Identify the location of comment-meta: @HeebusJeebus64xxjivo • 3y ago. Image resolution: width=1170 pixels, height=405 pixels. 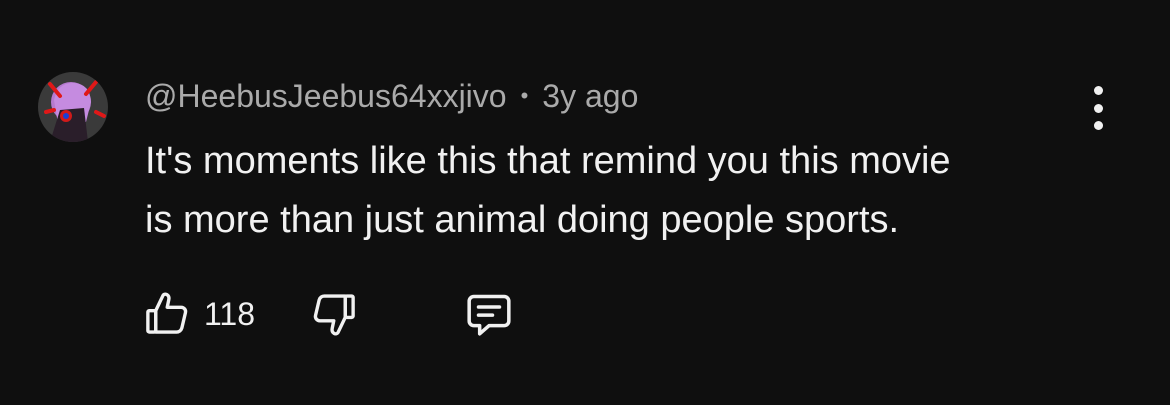
(391, 96).